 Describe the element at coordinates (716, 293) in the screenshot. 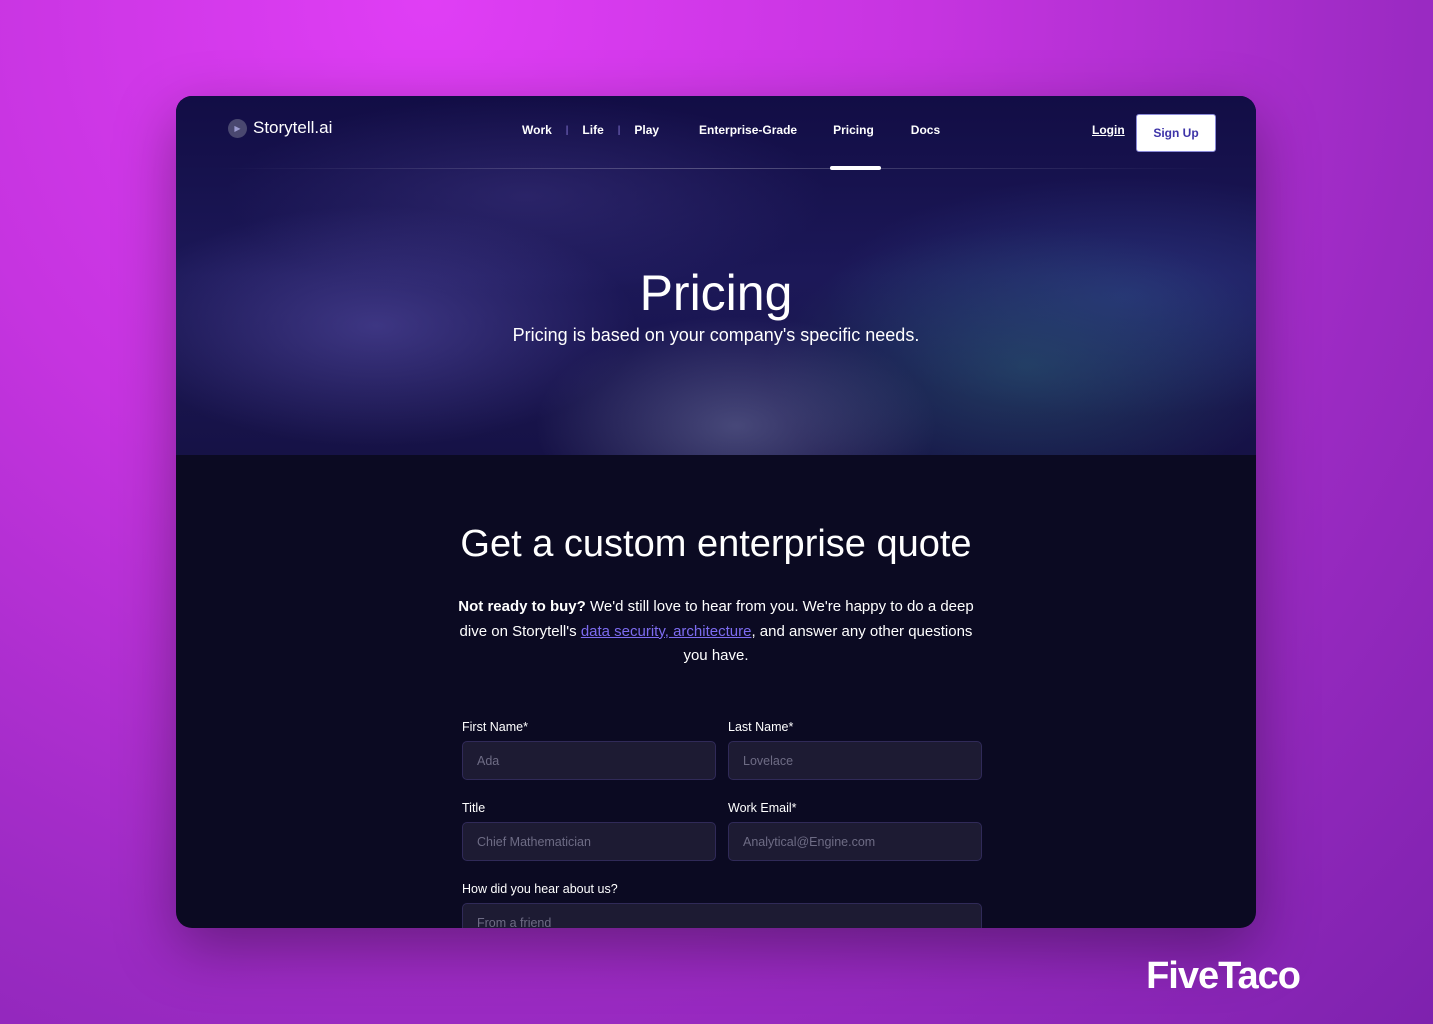

I see `page-title: Pricing` at that location.